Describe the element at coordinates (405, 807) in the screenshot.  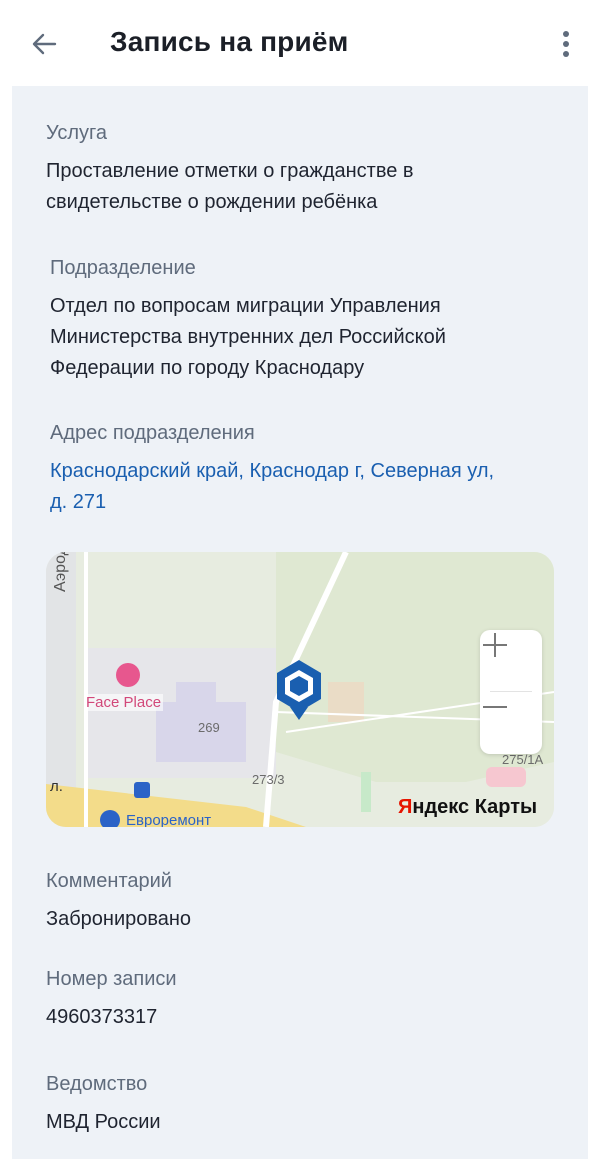
I see `brand-first-letter: Я` at that location.